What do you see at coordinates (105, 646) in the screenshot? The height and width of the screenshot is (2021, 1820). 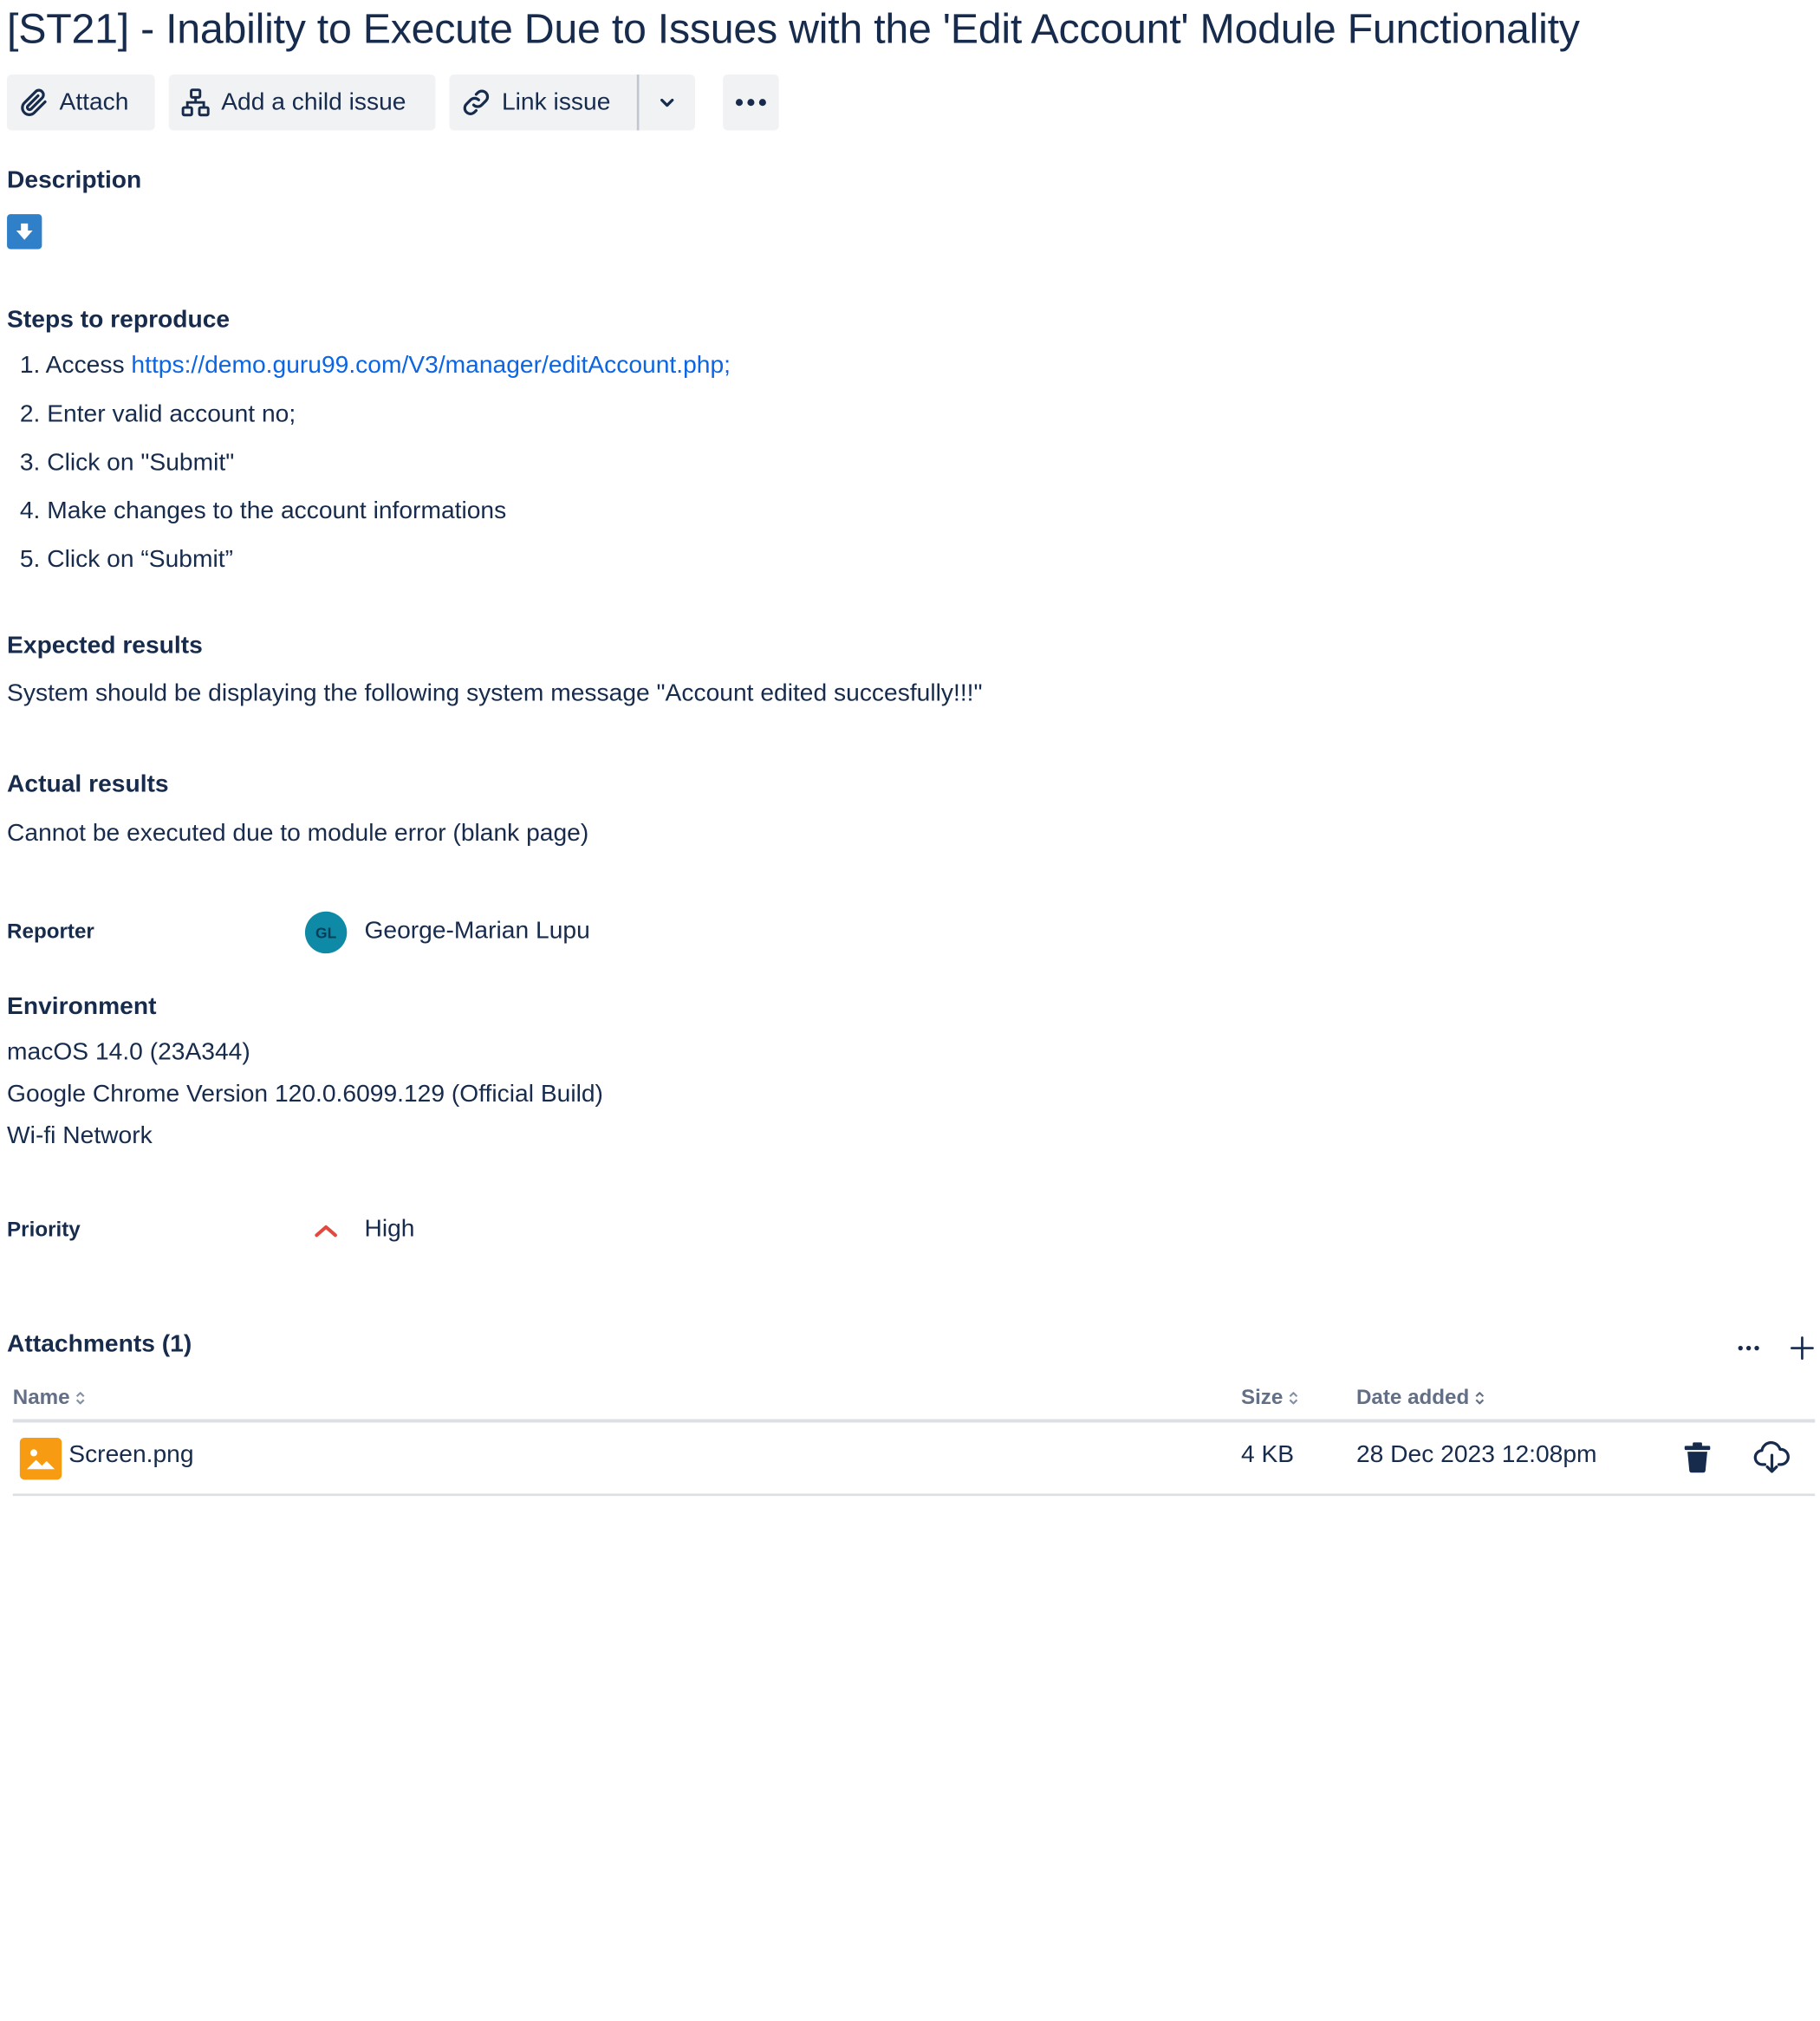 I see `expected-results-heading: Expected results` at bounding box center [105, 646].